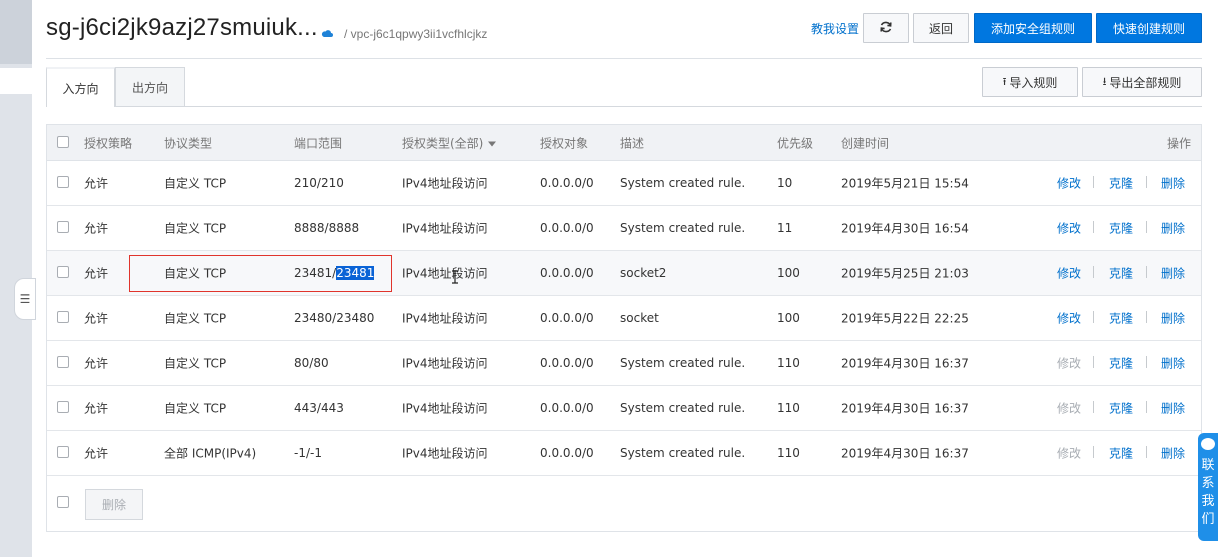  I want to click on col-auth-type: 授权类型(全部), so click(449, 142).